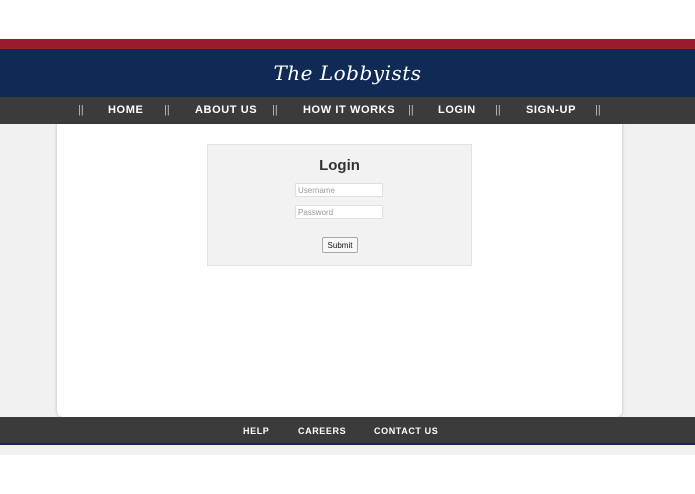  Describe the element at coordinates (406, 431) in the screenshot. I see `footer-link-contact-us: CONTACT US` at that location.